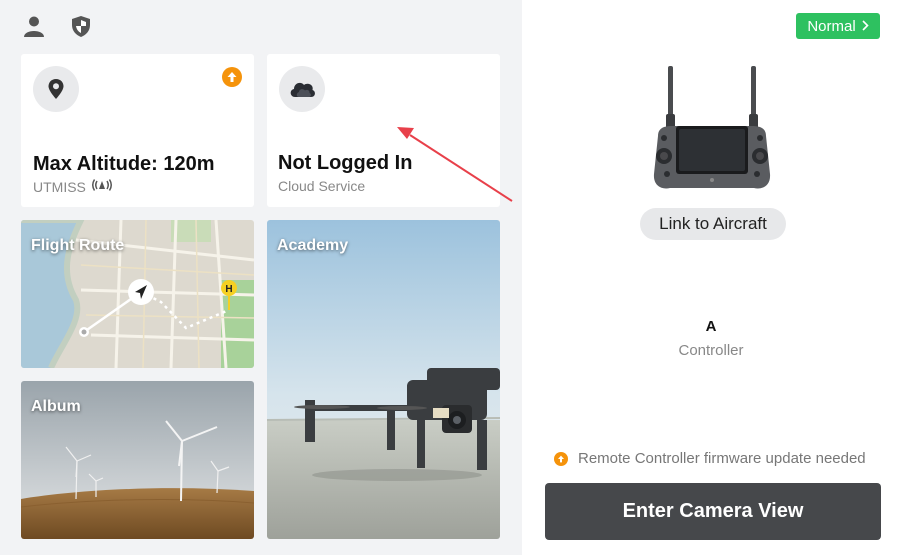 The height and width of the screenshot is (555, 900). Describe the element at coordinates (345, 163) in the screenshot. I see `login-status-title: Not Logged In` at that location.